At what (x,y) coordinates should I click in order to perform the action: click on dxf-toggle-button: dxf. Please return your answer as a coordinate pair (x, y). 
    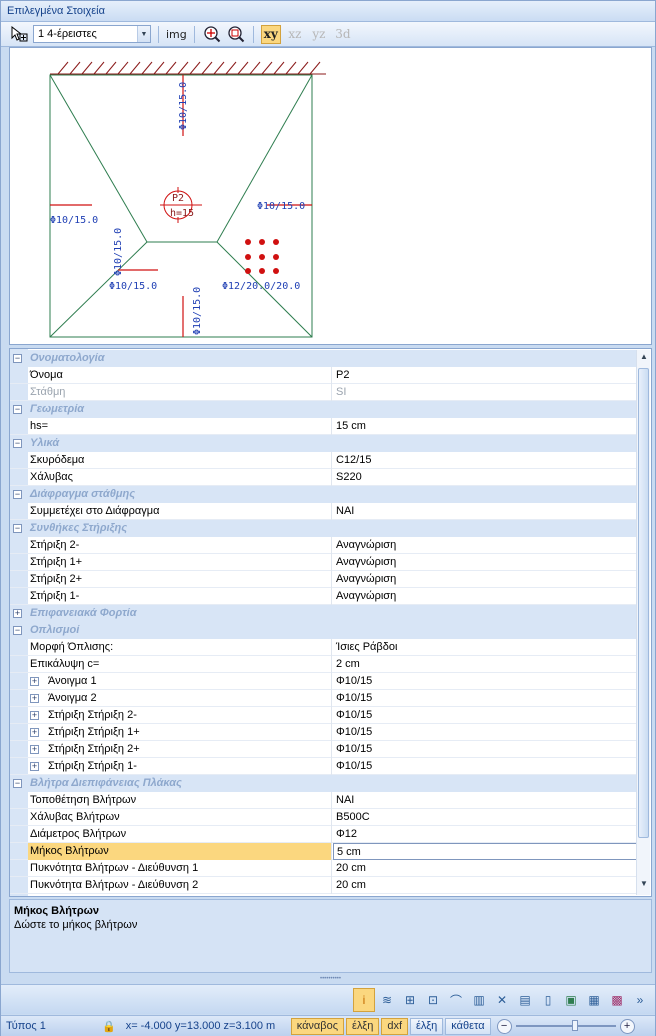
    Looking at the image, I should click on (395, 1026).